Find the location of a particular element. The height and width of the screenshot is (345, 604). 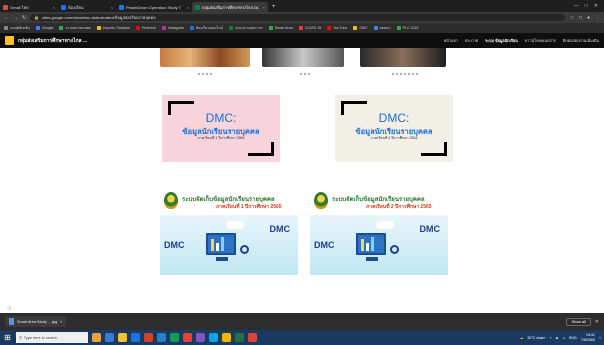

windows-start-icon: ⊞ is located at coordinates (7, 337).